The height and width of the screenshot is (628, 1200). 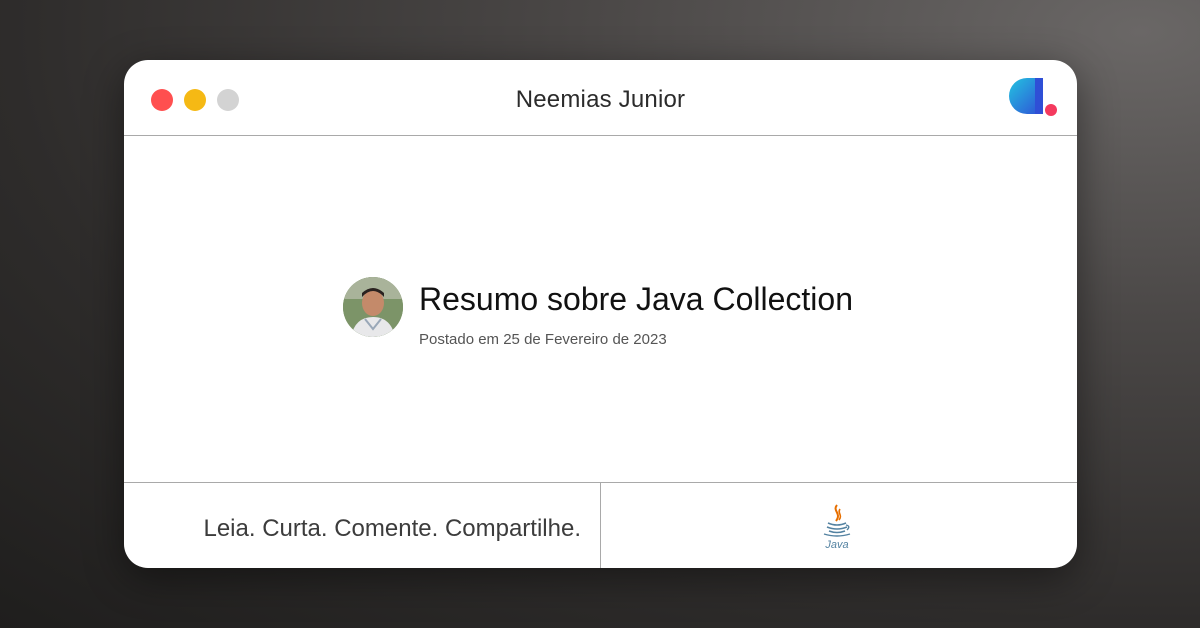 I want to click on footer-tagline-cell: Leia. Curta. Comente. Compartilhe., so click(x=362, y=525).